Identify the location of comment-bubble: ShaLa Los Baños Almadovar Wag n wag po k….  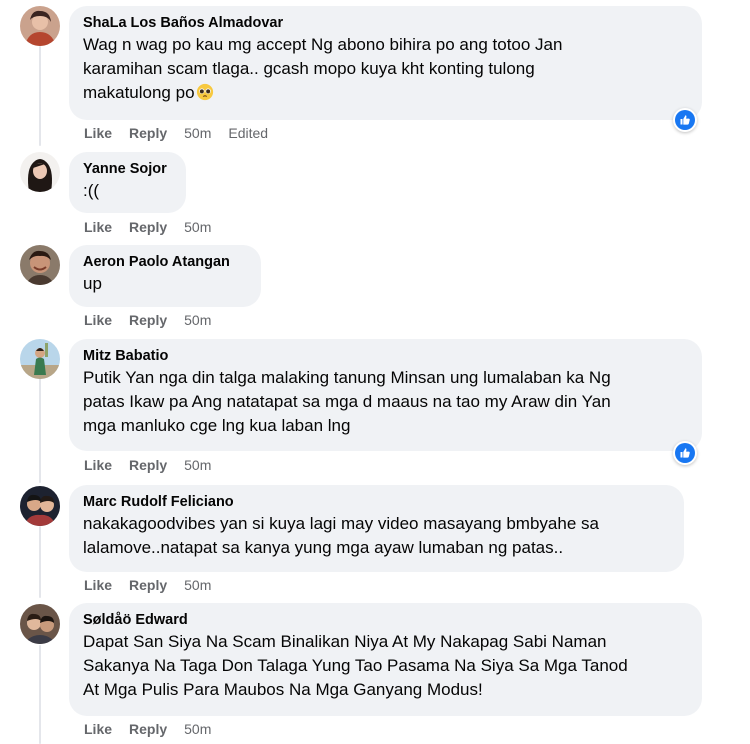
(385, 63).